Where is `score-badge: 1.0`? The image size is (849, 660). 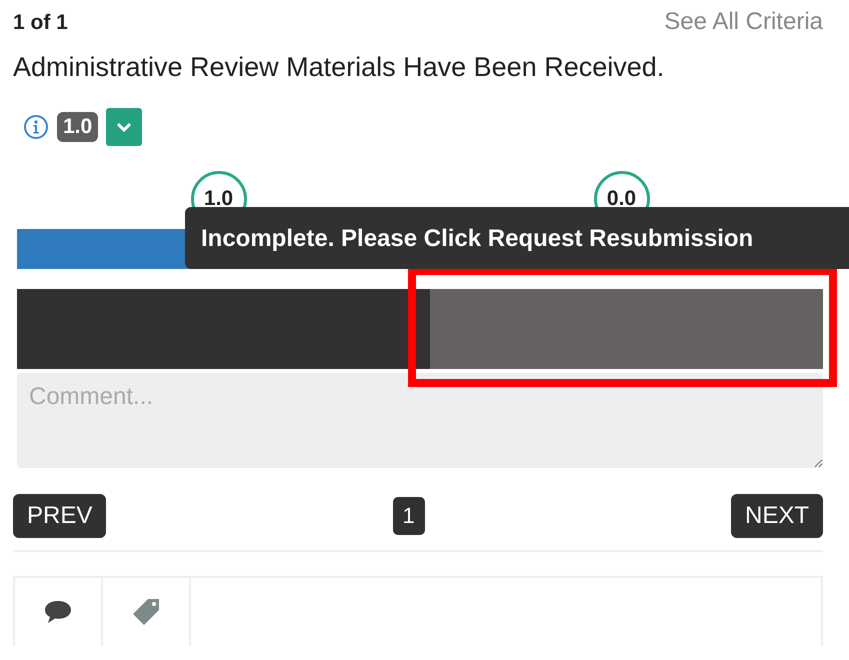
score-badge: 1.0 is located at coordinates (77, 127).